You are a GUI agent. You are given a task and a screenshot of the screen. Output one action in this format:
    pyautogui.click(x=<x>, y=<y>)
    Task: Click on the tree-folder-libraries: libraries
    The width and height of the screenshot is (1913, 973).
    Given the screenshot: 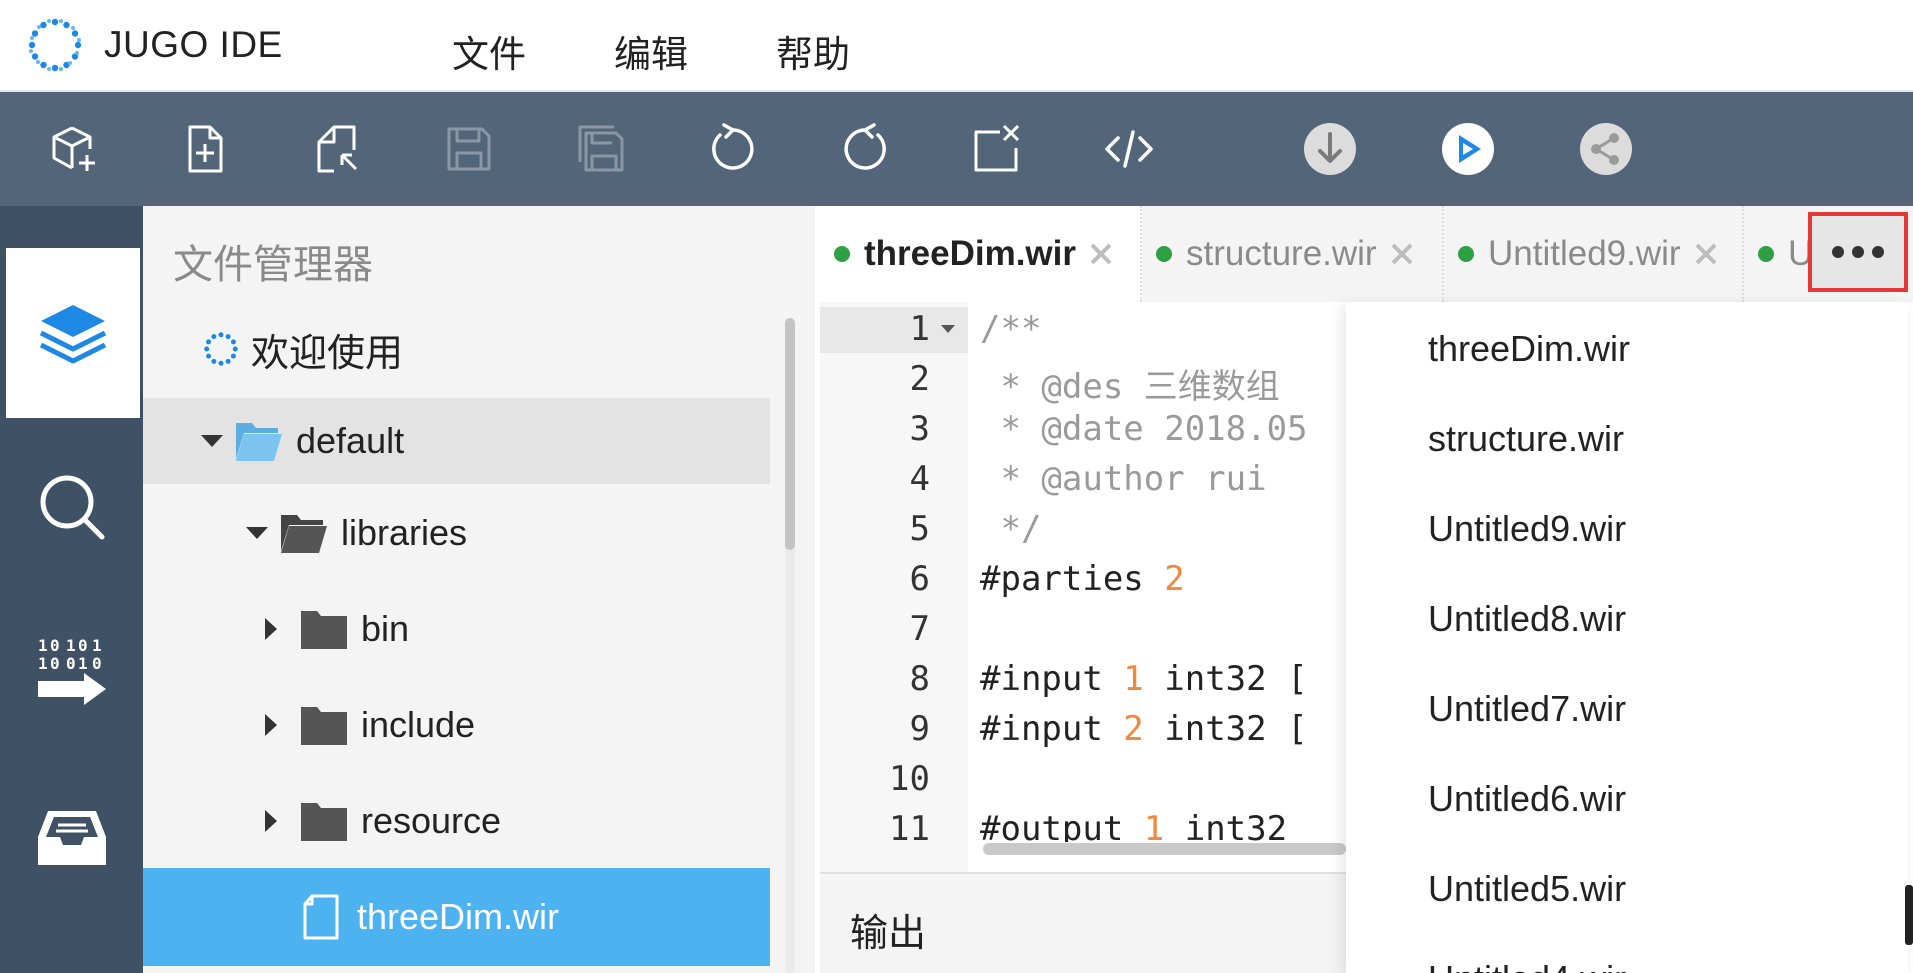 What is the action you would take?
    pyautogui.click(x=456, y=533)
    